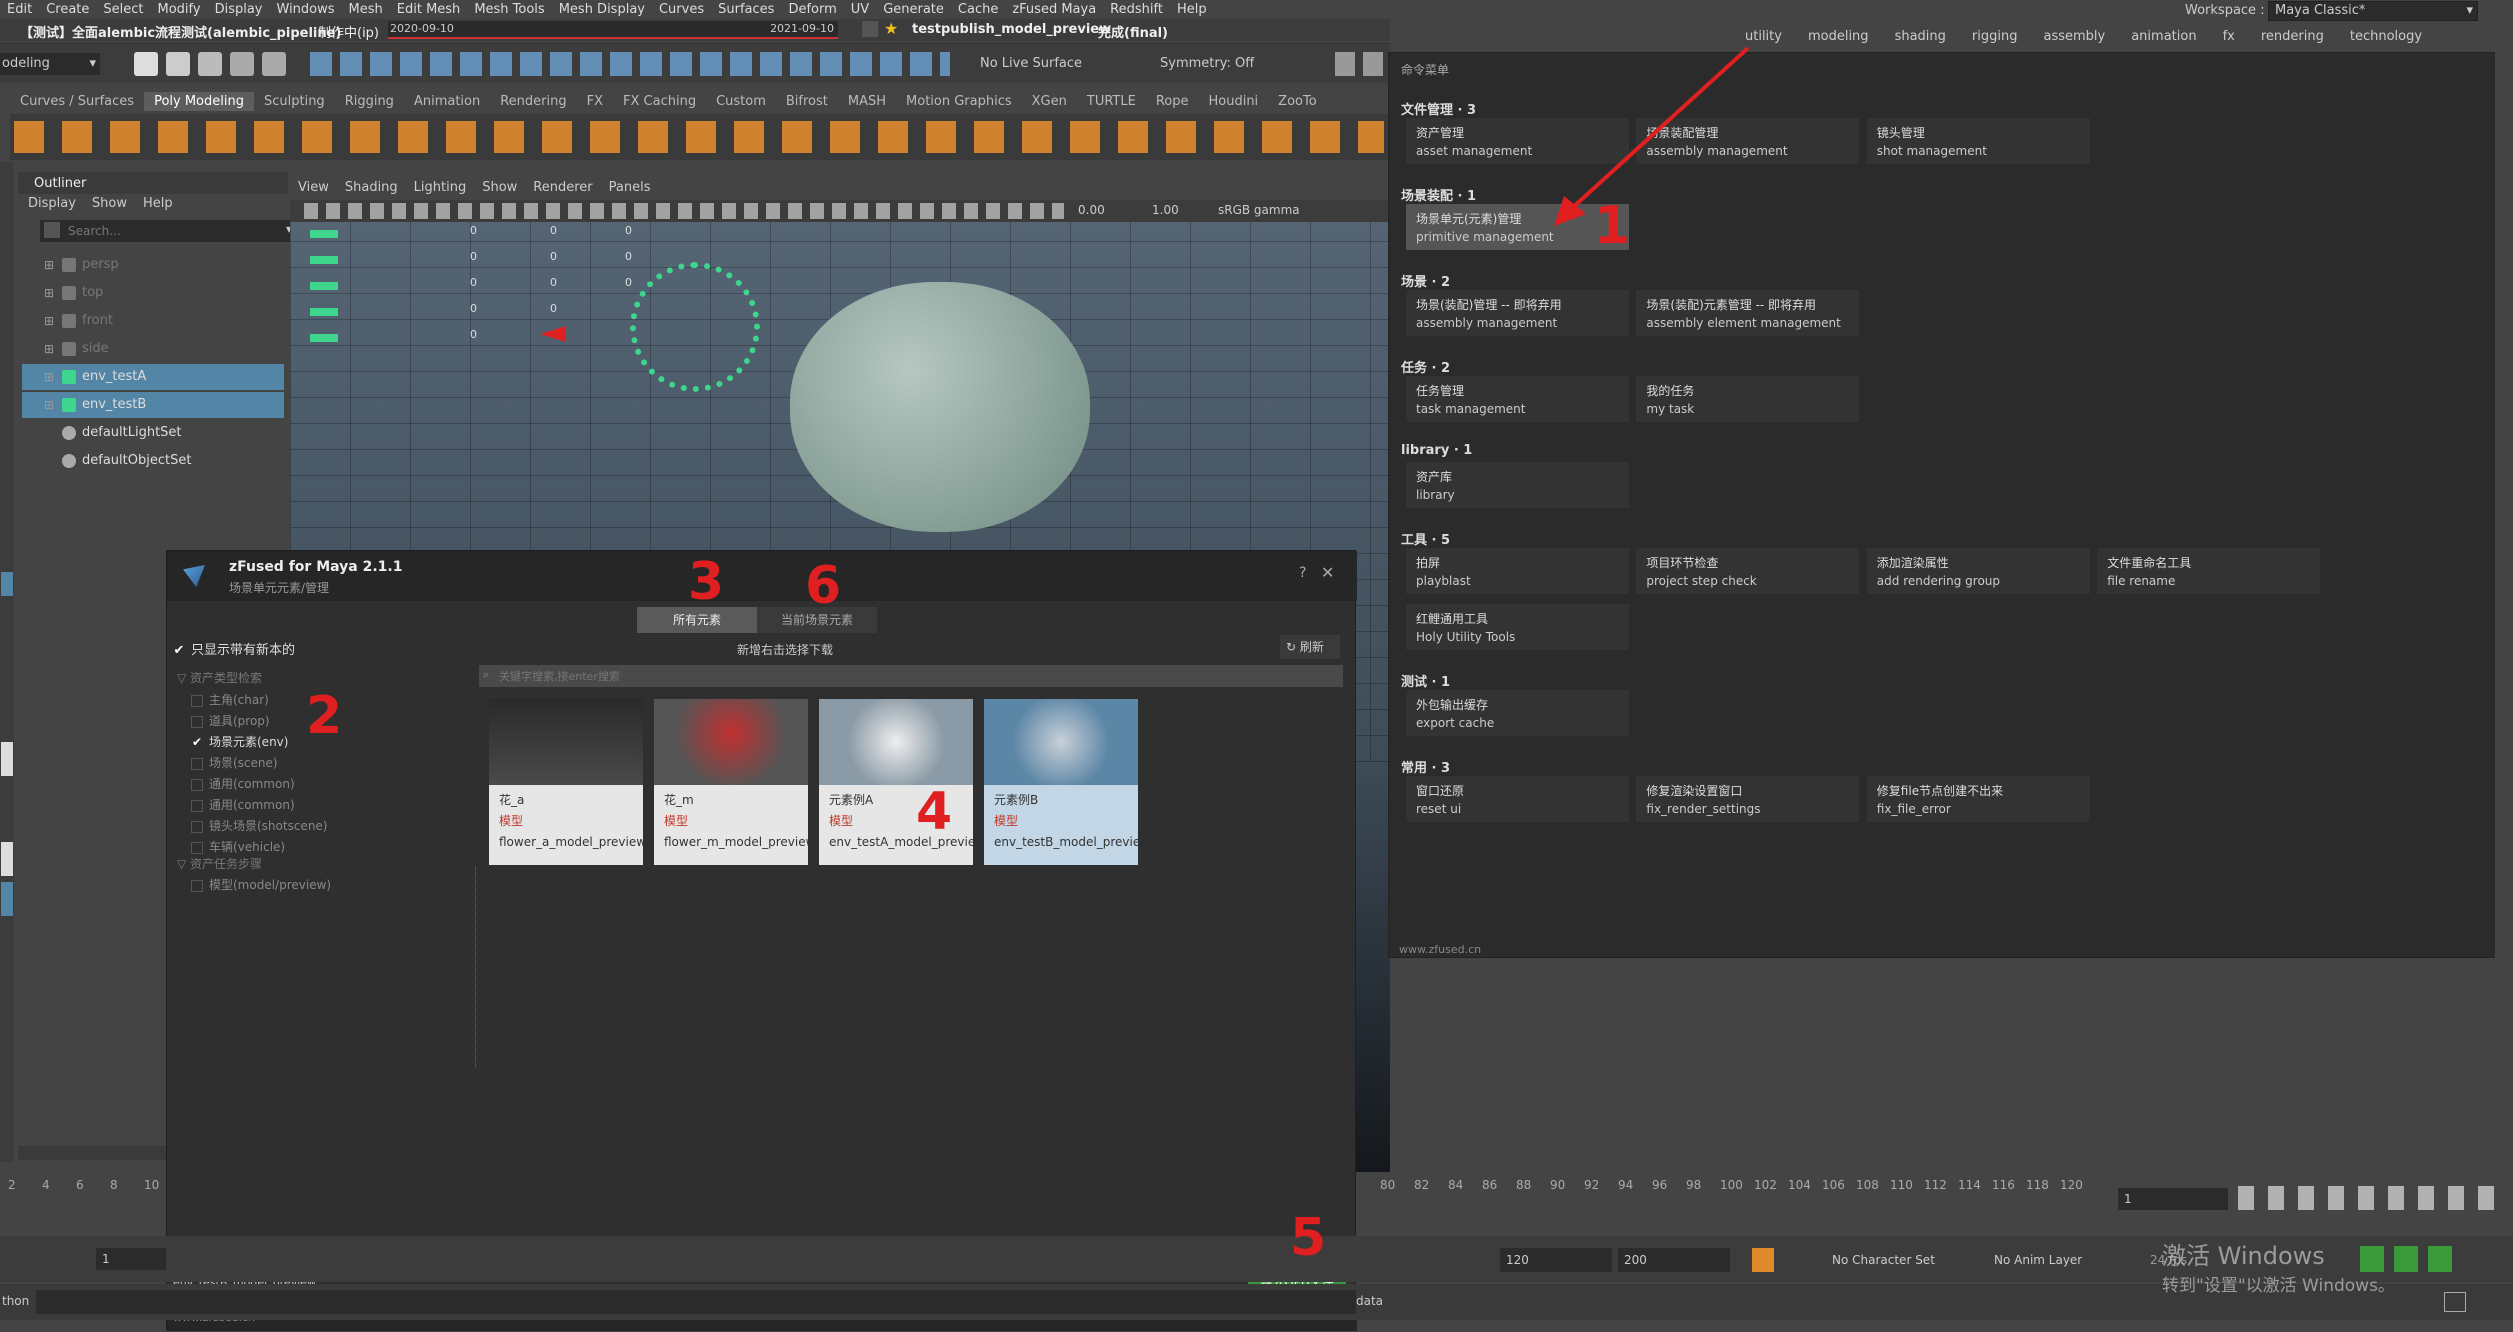 This screenshot has width=2513, height=1332. Describe the element at coordinates (1748, 799) in the screenshot. I see `command-button: 修复渲染设置窗口 fix_render_settings` at that location.